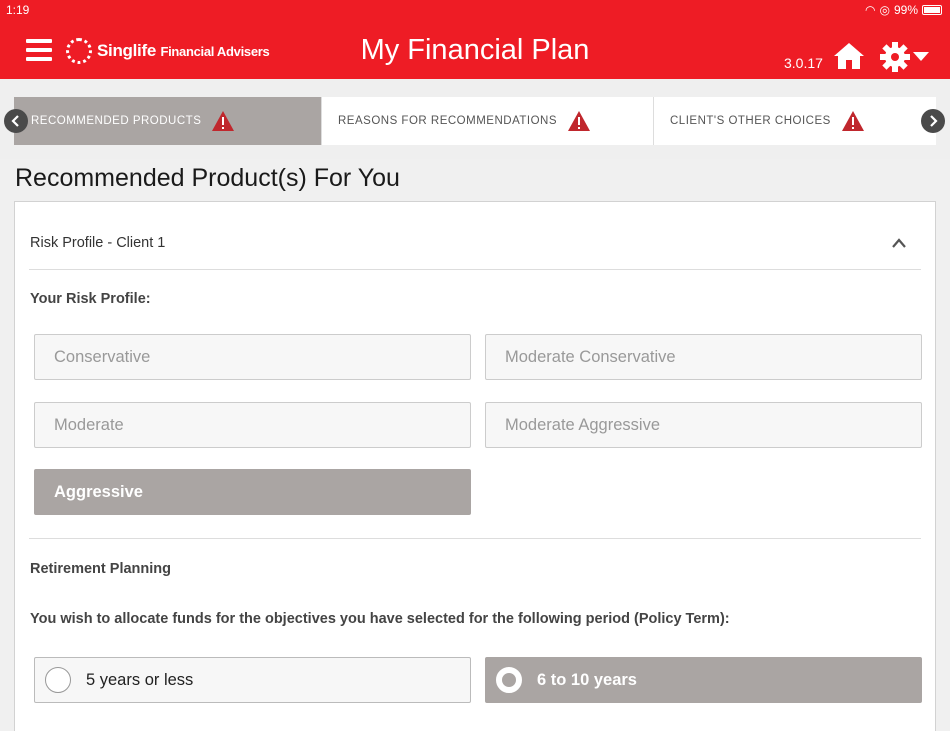 This screenshot has height=731, width=950. What do you see at coordinates (803, 63) in the screenshot?
I see `app-version: 3.0.17` at bounding box center [803, 63].